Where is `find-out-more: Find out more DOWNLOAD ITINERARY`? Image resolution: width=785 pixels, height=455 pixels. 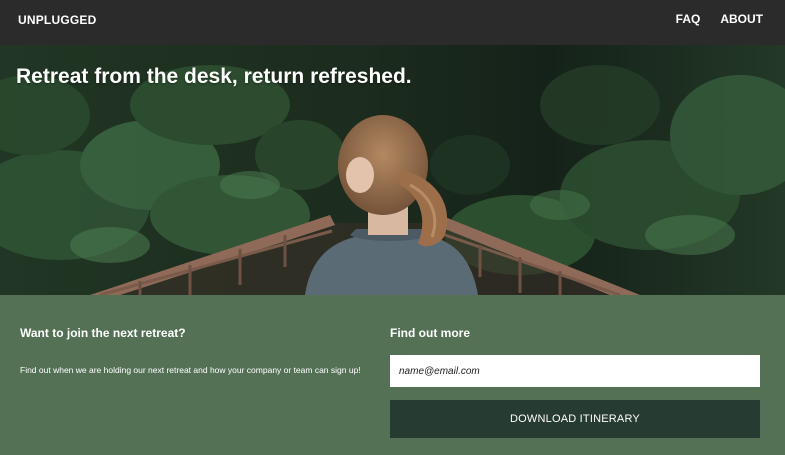 find-out-more: Find out more DOWNLOAD ITINERARY is located at coordinates (575, 382).